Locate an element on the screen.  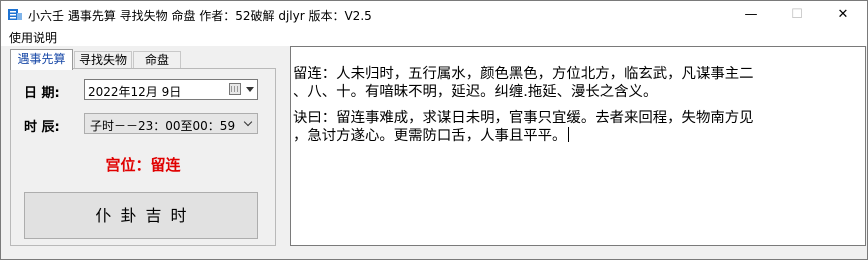
minimize-button: — is located at coordinates (751, 14).